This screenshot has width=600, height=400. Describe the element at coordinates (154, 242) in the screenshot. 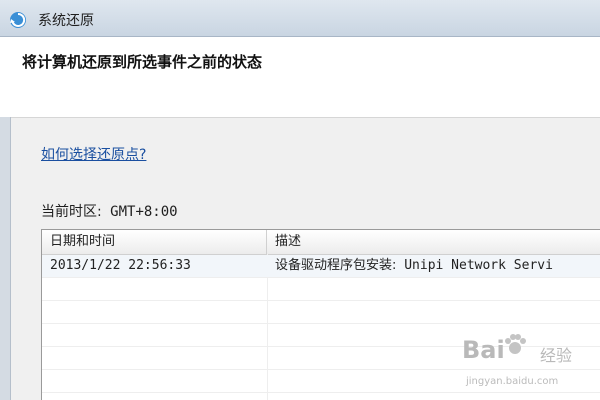

I see `column-header-date: 日期和时间` at that location.